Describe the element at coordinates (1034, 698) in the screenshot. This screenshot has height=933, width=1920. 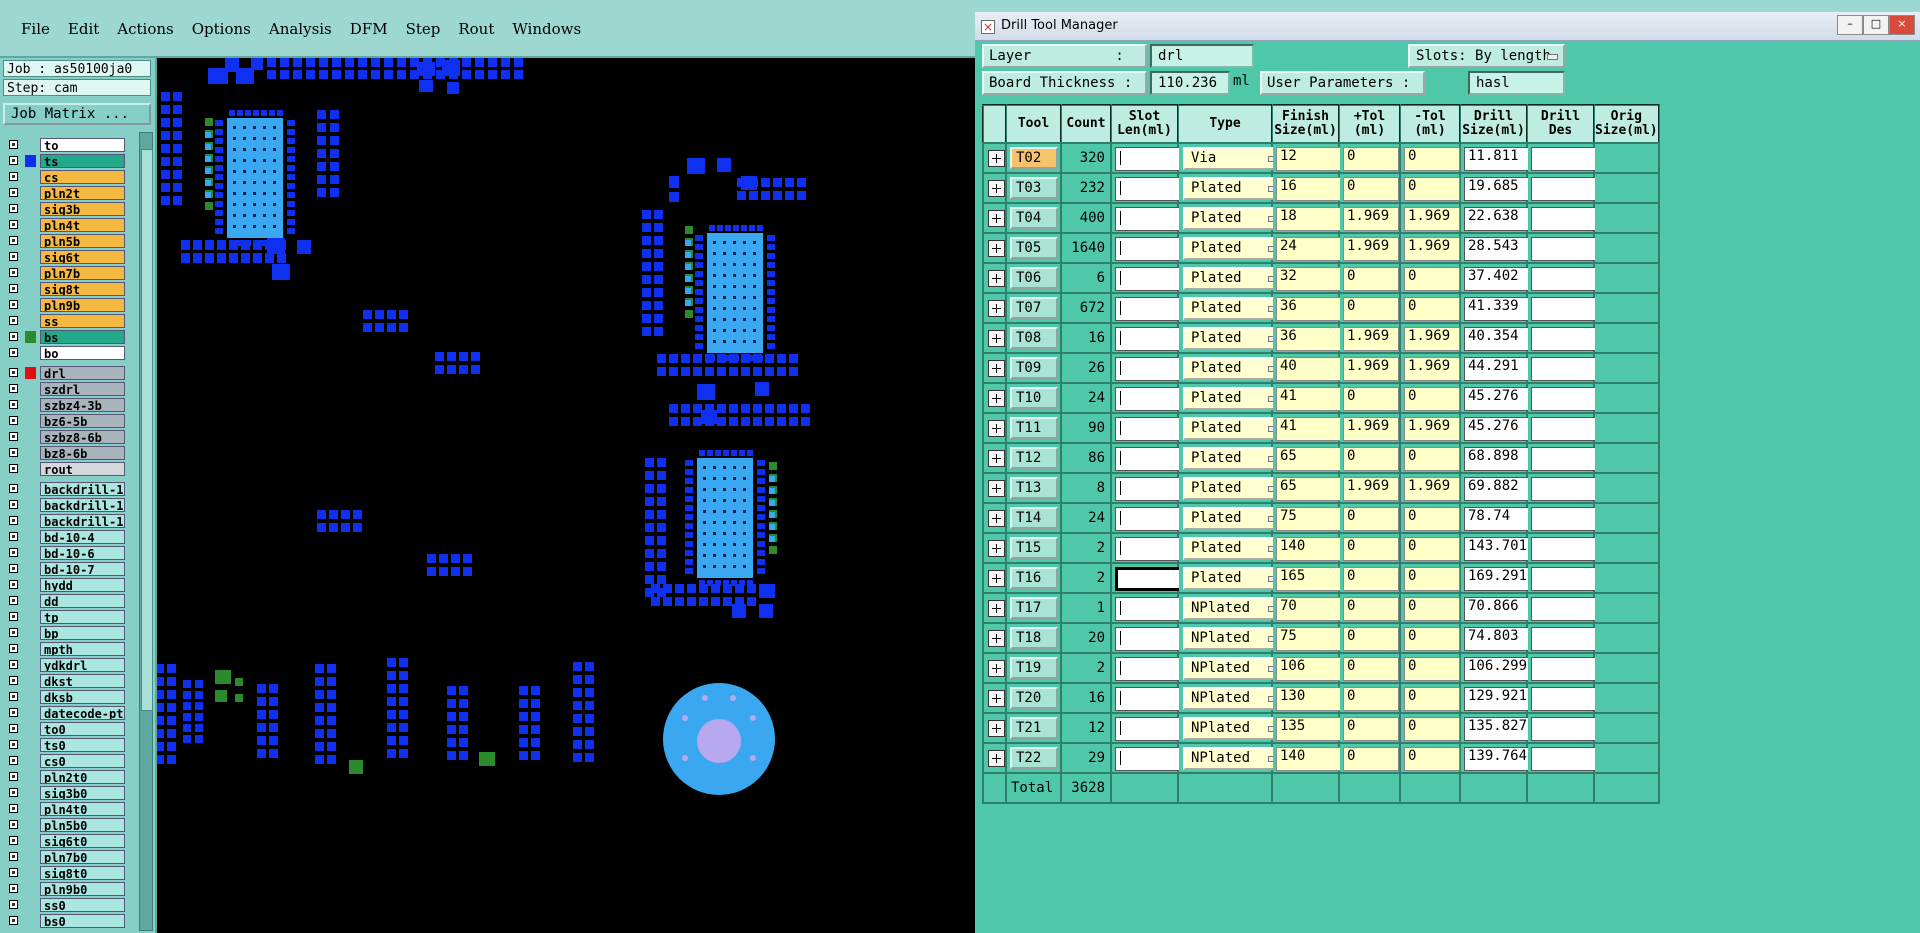
I see `tool-button: T20` at that location.